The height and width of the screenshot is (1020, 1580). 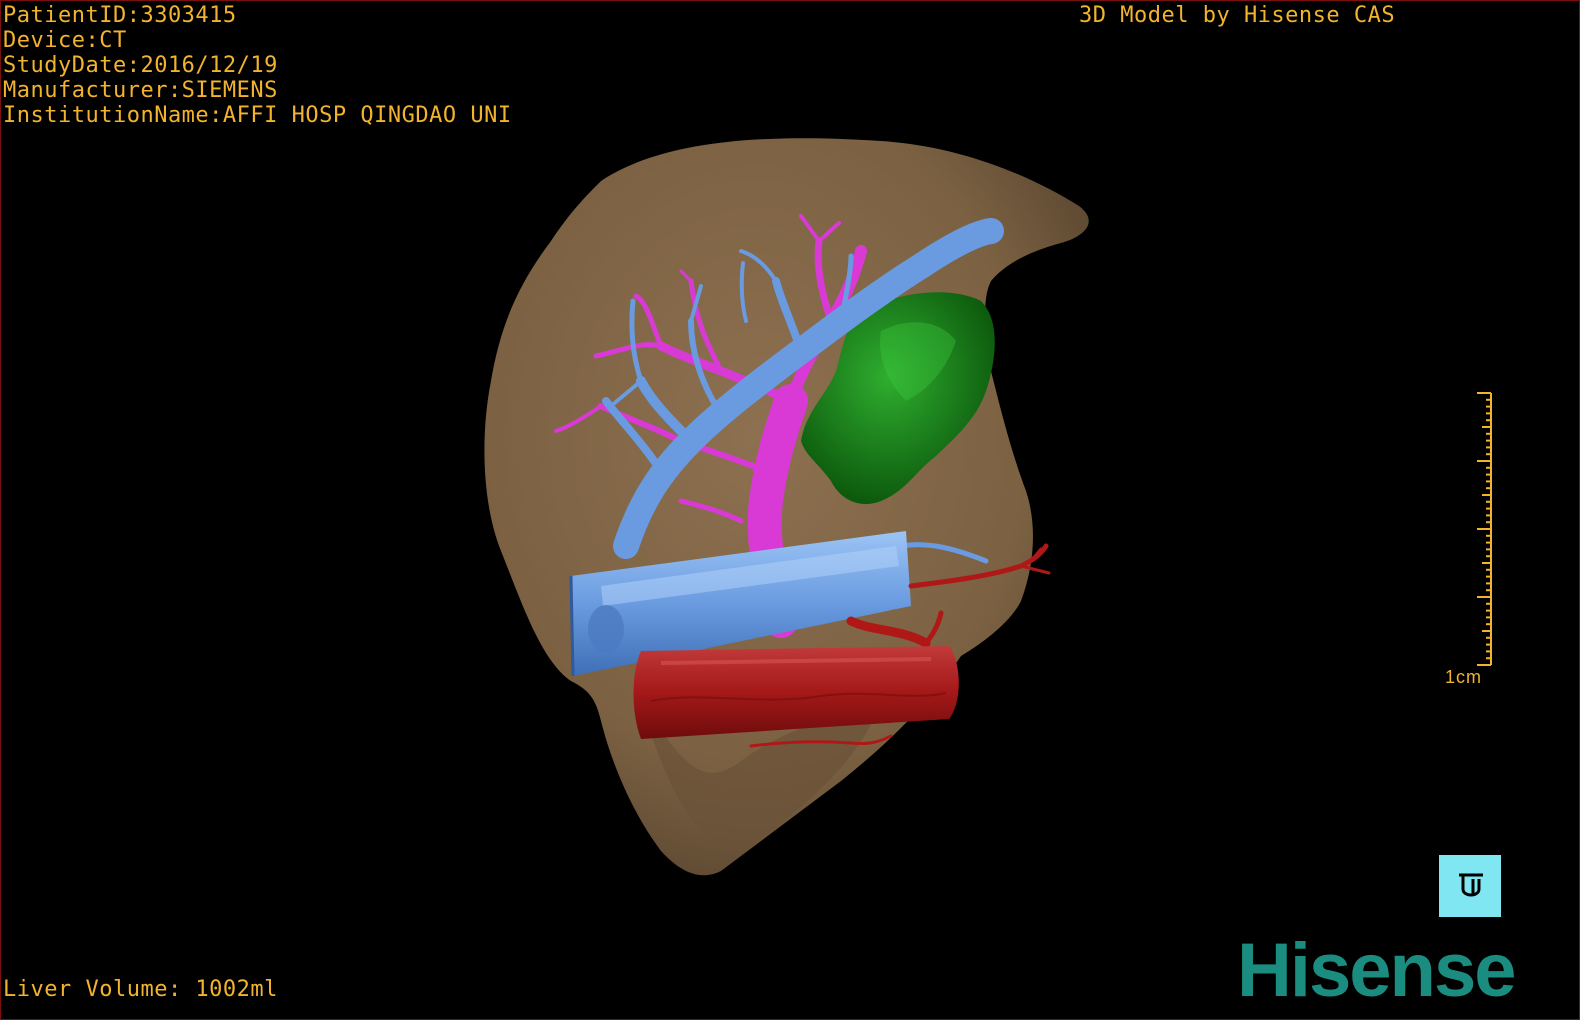 I want to click on manufacturer-label: Manufacturer:SIEMENS, so click(x=140, y=90).